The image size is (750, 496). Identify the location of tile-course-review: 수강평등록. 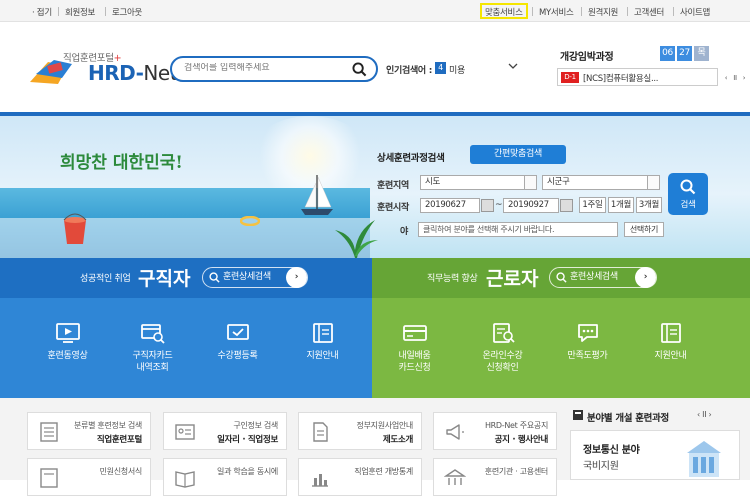
(237, 348).